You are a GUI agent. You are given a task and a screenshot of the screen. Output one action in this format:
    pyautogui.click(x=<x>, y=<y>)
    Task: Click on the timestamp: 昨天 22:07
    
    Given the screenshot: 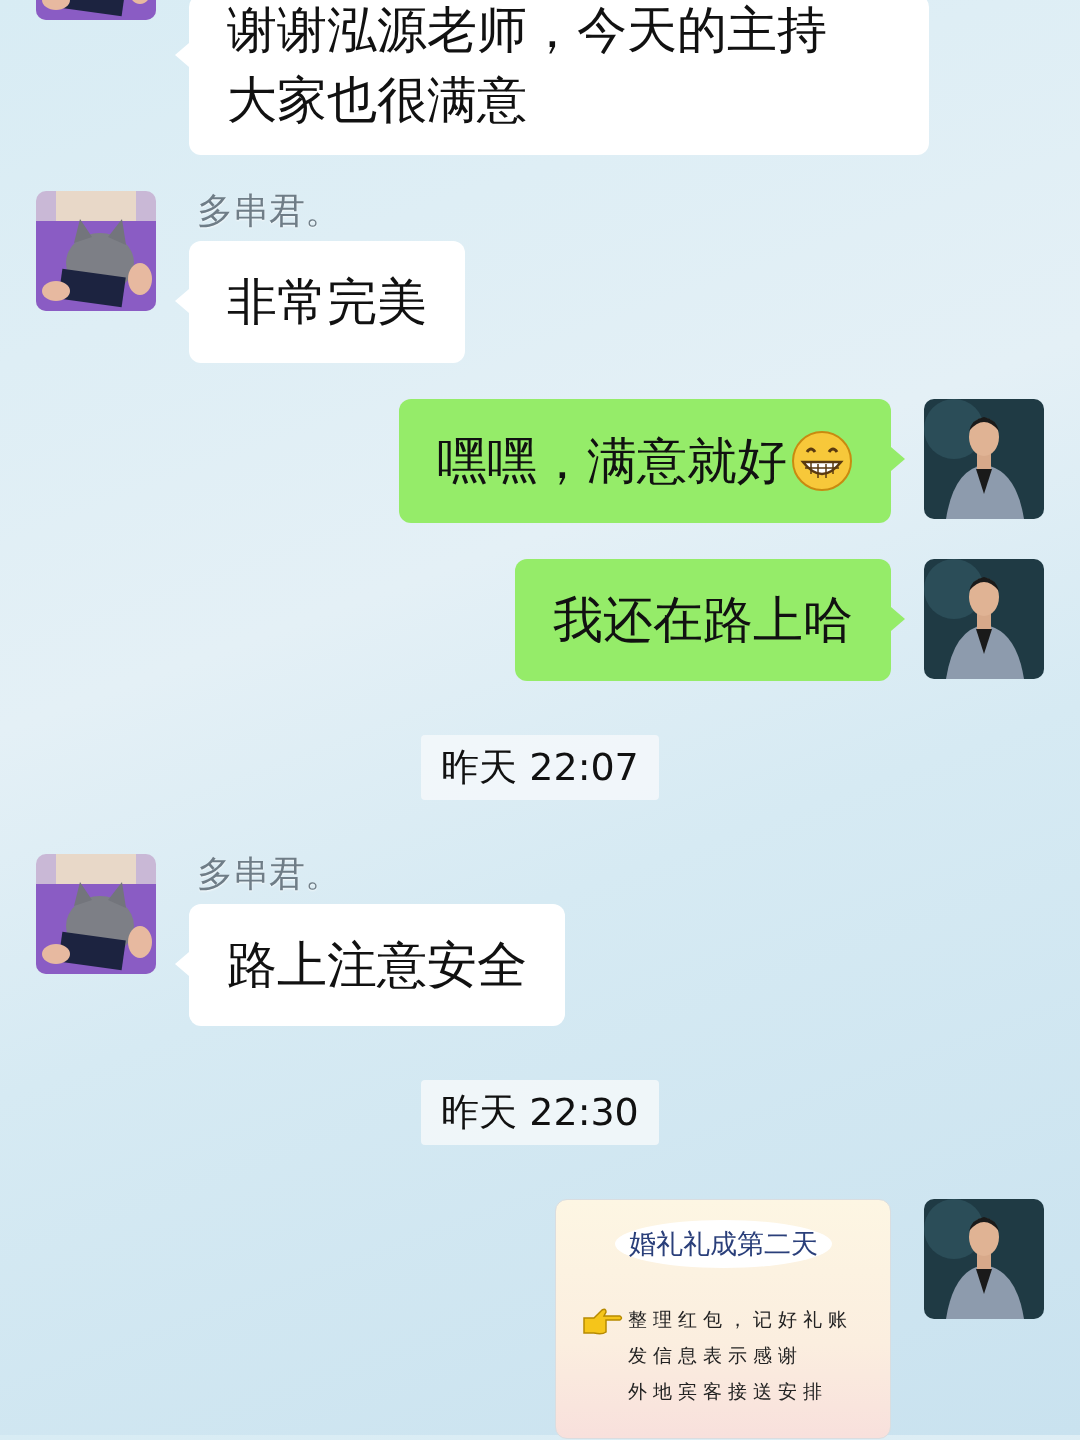 What is the action you would take?
    pyautogui.click(x=540, y=767)
    